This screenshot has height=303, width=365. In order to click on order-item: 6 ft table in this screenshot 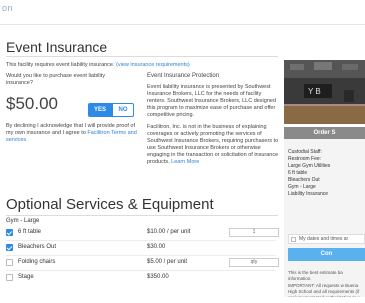, I will do `click(298, 173)`.